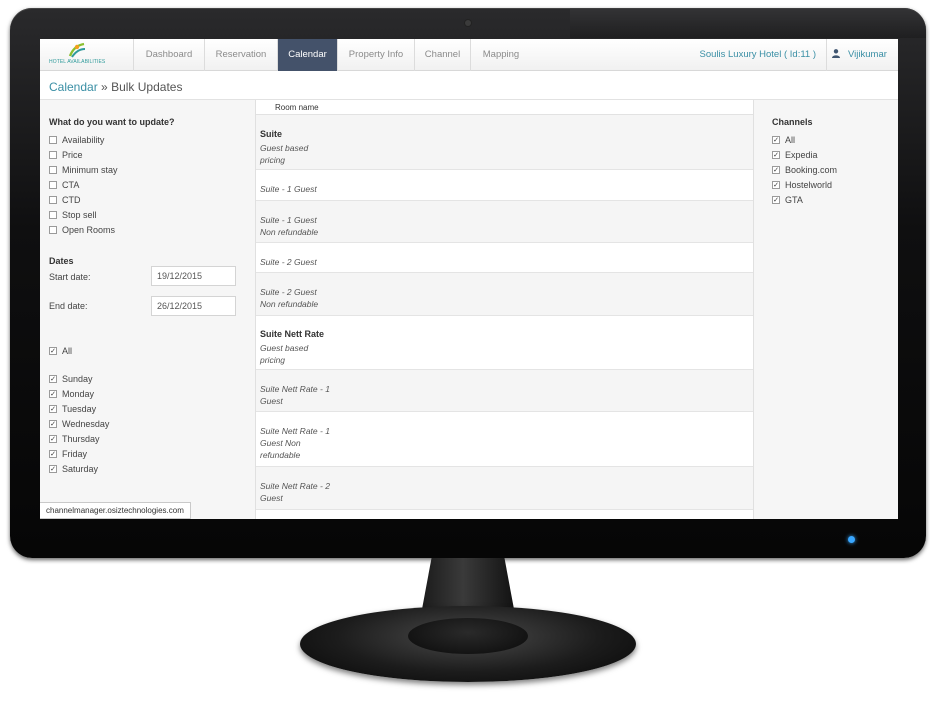 This screenshot has height=706, width=930. What do you see at coordinates (504, 439) in the screenshot?
I see `room-row: Suite Nett Rate - 1 Guest Non refundable` at bounding box center [504, 439].